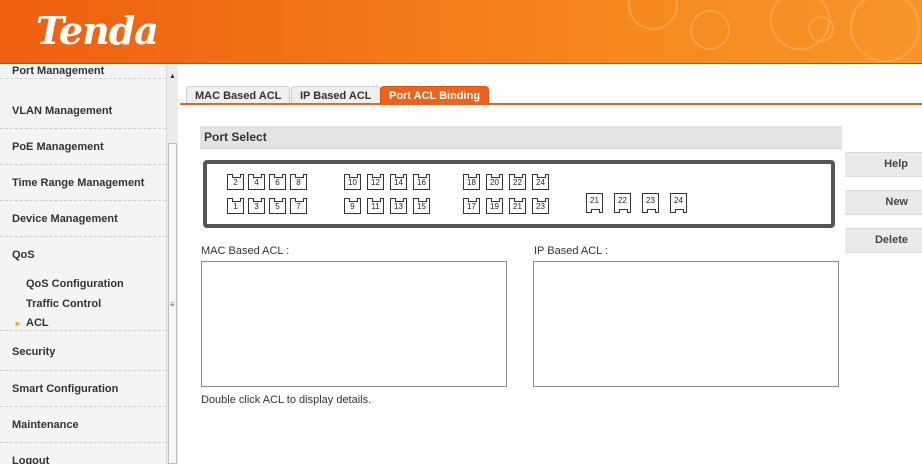  I want to click on port-8: 8, so click(298, 182).